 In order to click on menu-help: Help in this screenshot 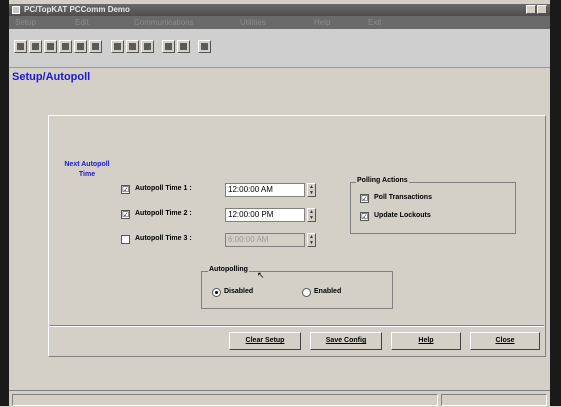, I will do `click(322, 22)`.